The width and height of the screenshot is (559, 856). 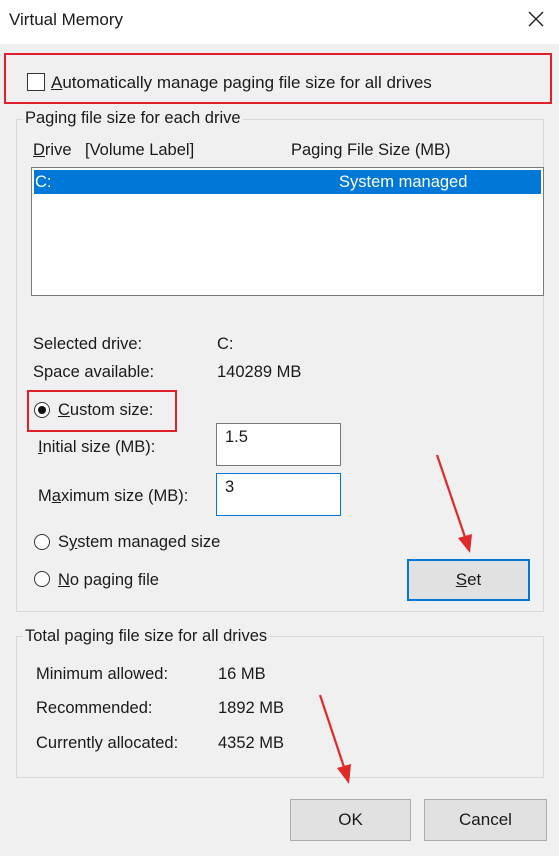 I want to click on arrow-to-set-icon, so click(x=453, y=503).